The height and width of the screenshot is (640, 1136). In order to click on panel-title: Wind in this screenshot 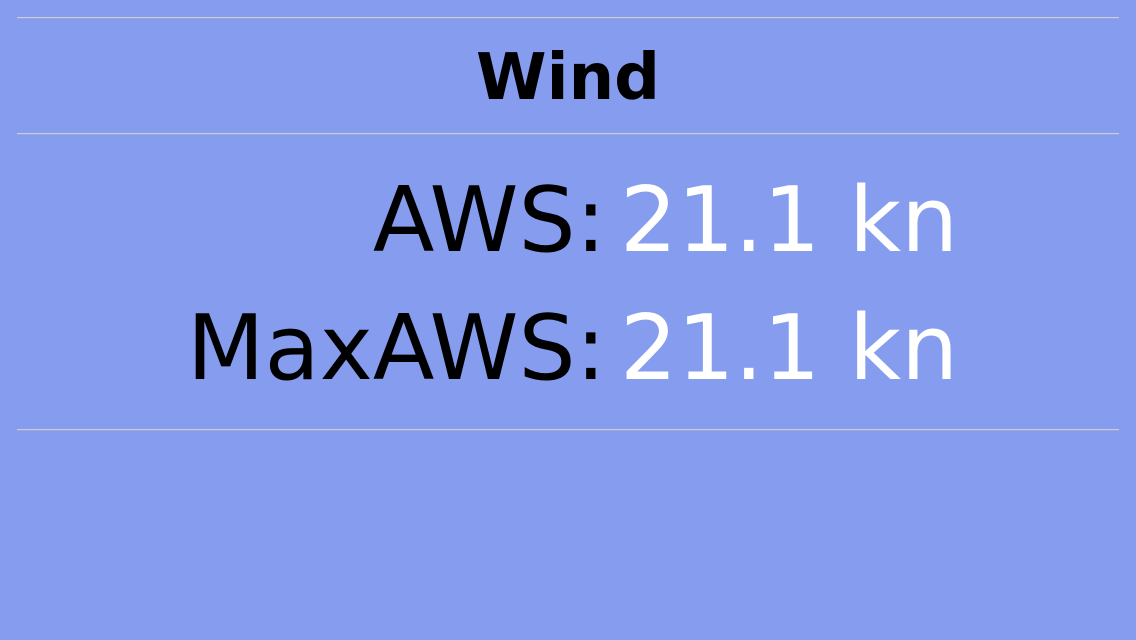, I will do `click(568, 78)`.